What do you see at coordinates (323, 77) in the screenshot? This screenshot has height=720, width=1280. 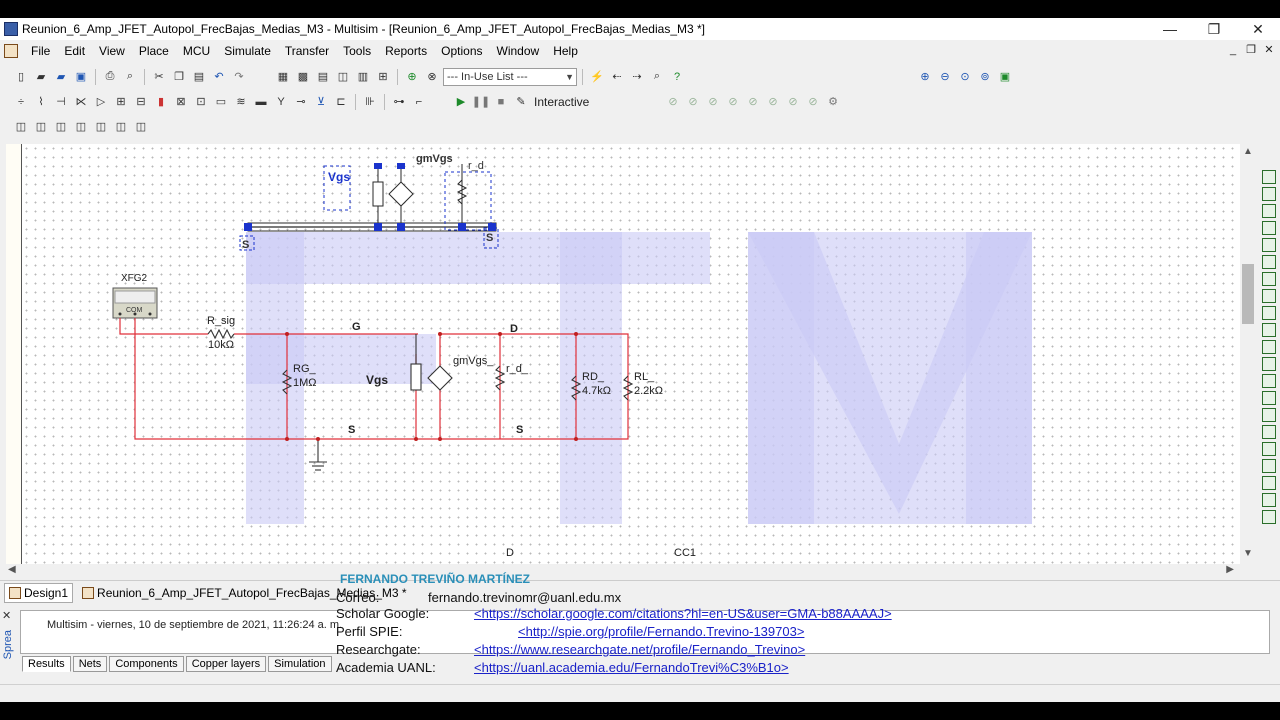 I see `spreadsheet-view-icon: ▤` at bounding box center [323, 77].